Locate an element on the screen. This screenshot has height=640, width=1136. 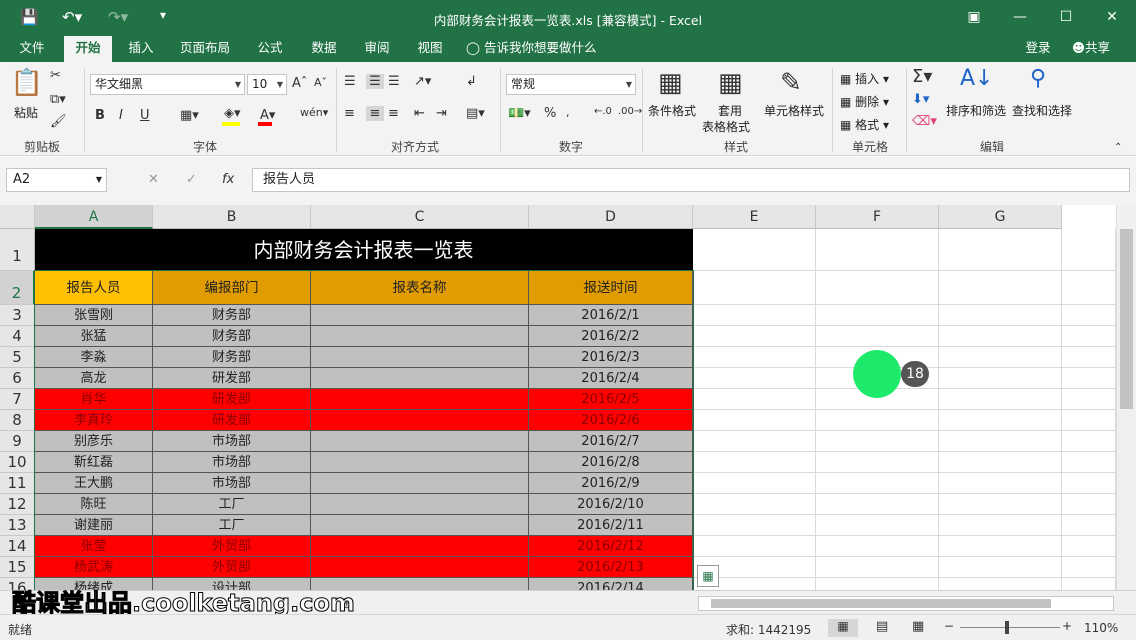
login-link: 登录 is located at coordinates (1038, 49).